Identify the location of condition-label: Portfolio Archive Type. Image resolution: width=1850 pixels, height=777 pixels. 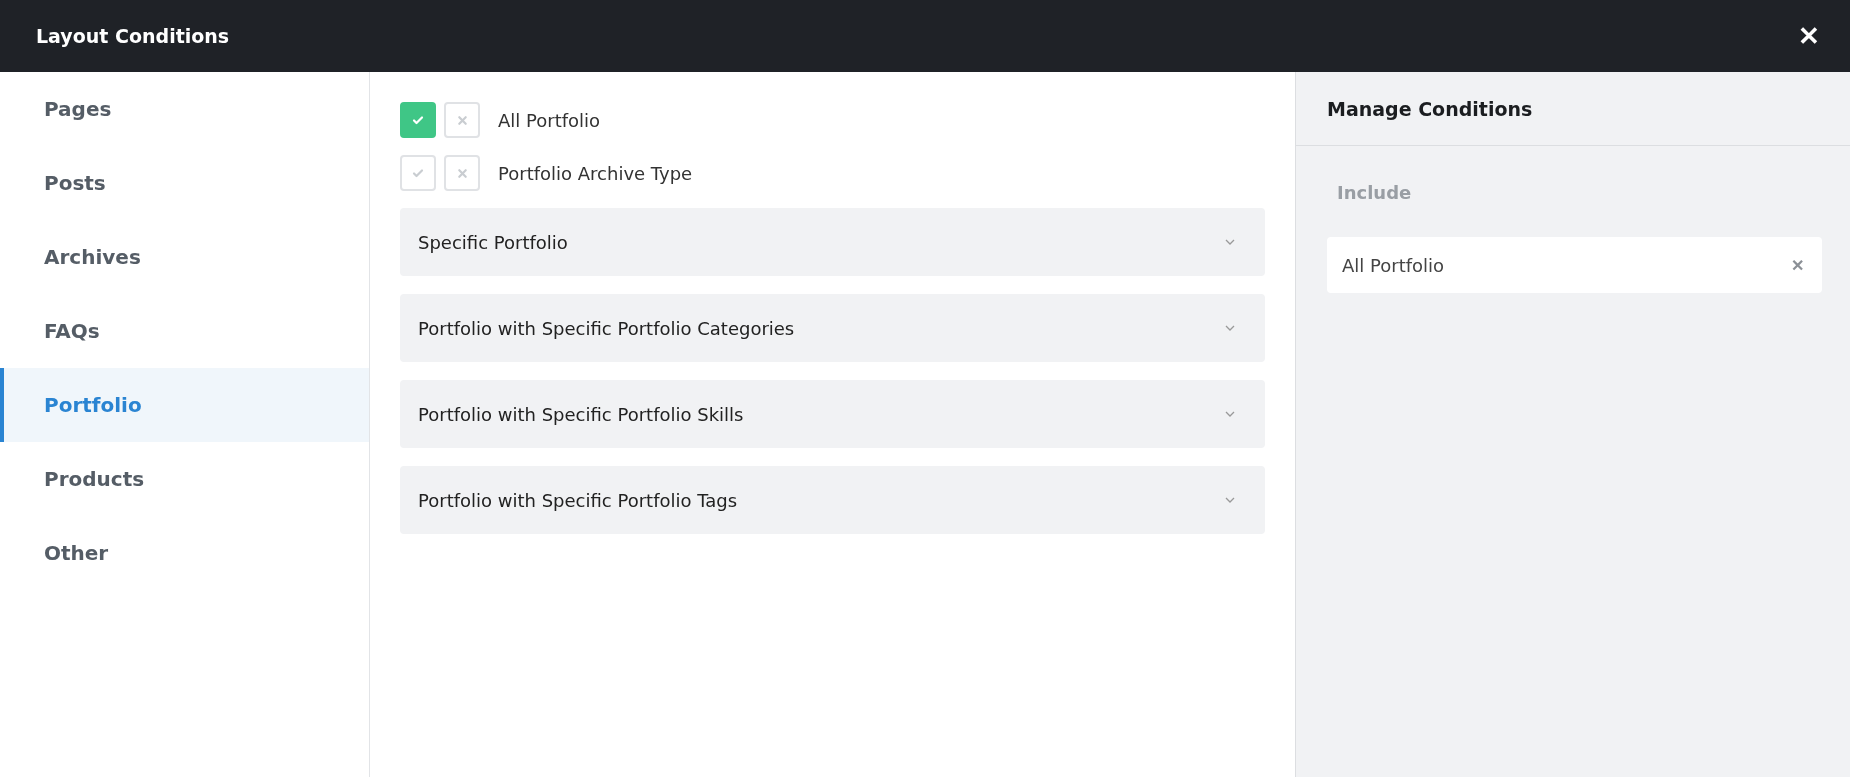
(595, 173).